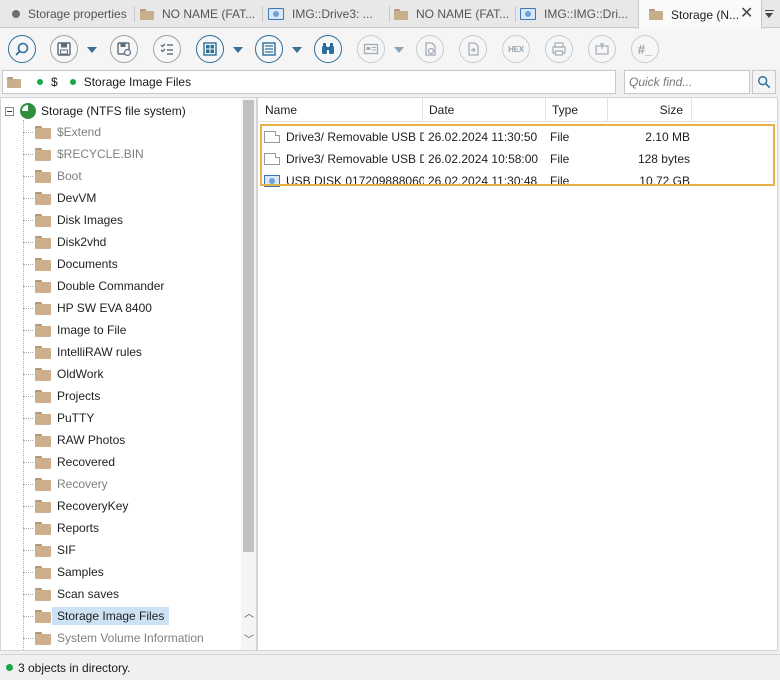  What do you see at coordinates (769, 14) in the screenshot?
I see `tab-list-menu-icon` at bounding box center [769, 14].